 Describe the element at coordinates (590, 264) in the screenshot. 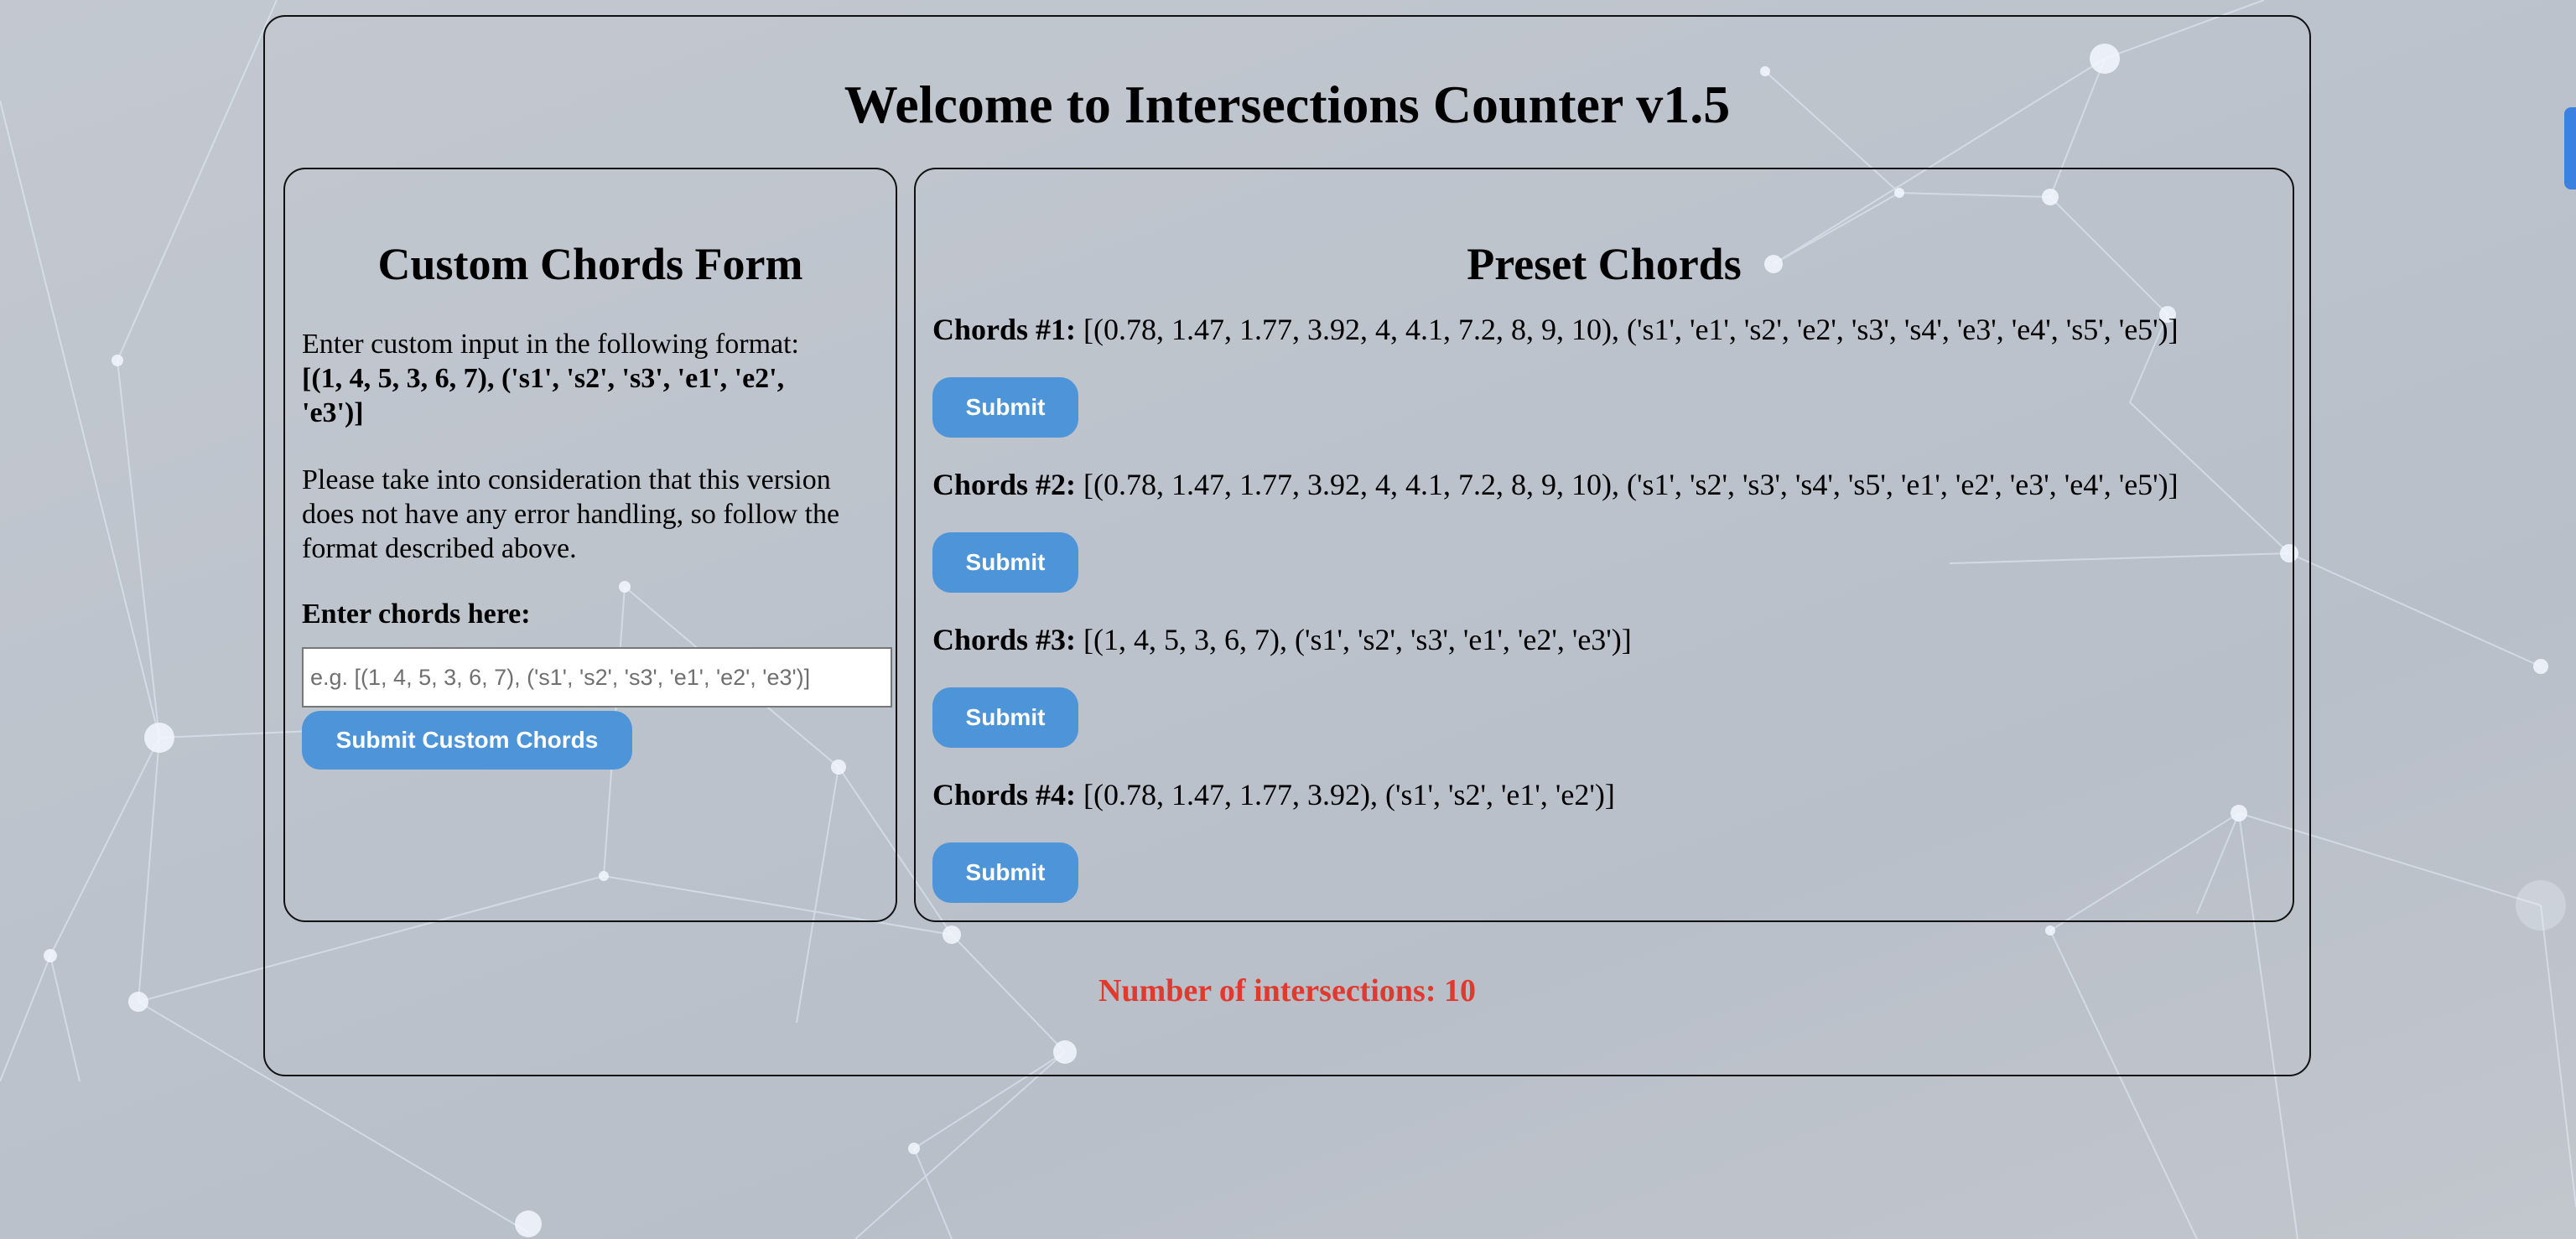

I see `custom-chords-heading: Custom Chords Form` at that location.